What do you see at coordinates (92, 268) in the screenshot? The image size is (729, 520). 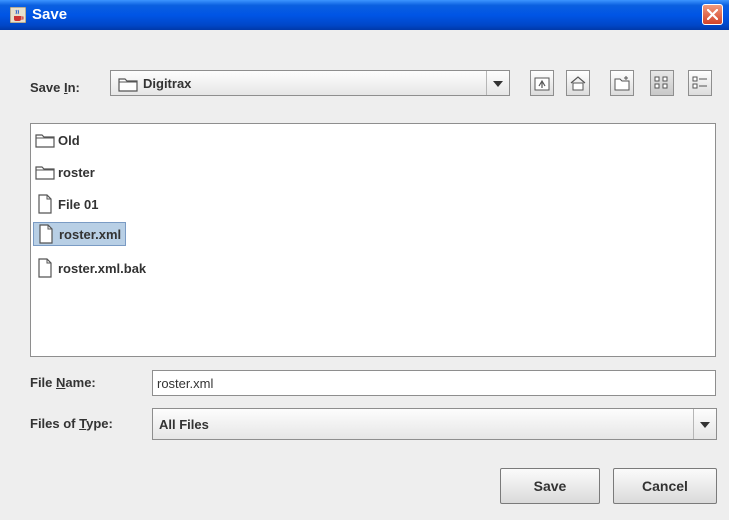 I see `list-item-roster-xml-bak: roster.xml.bak` at bounding box center [92, 268].